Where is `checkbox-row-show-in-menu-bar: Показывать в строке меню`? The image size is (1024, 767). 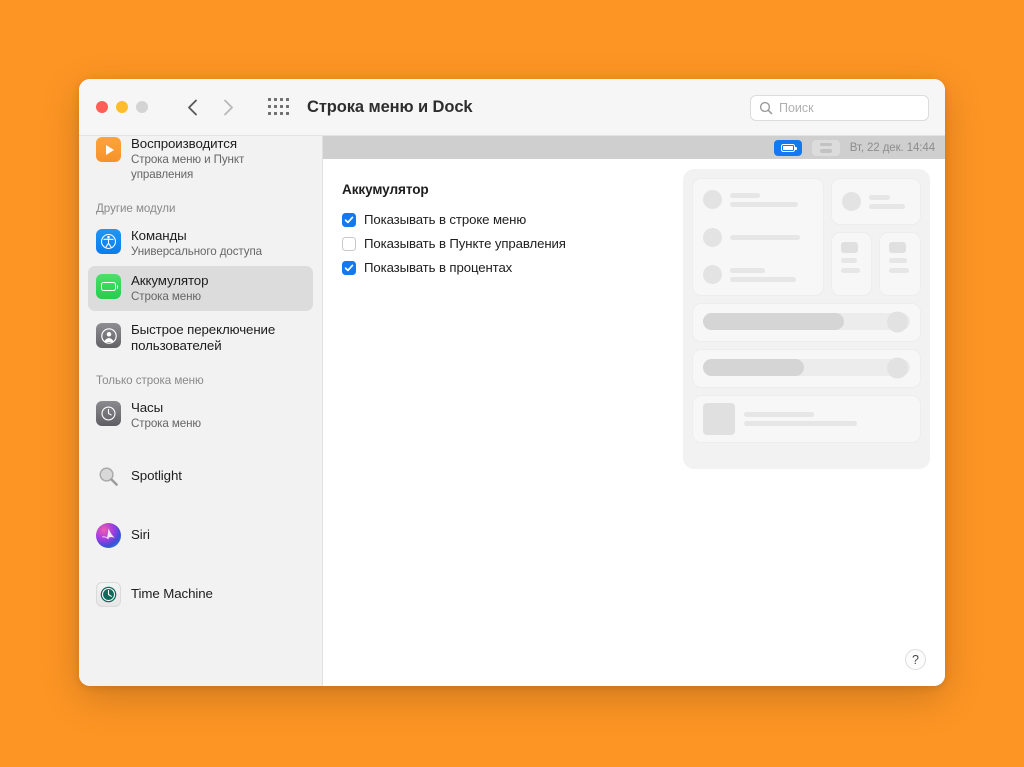 checkbox-row-show-in-menu-bar: Показывать в строке меню is located at coordinates (454, 219).